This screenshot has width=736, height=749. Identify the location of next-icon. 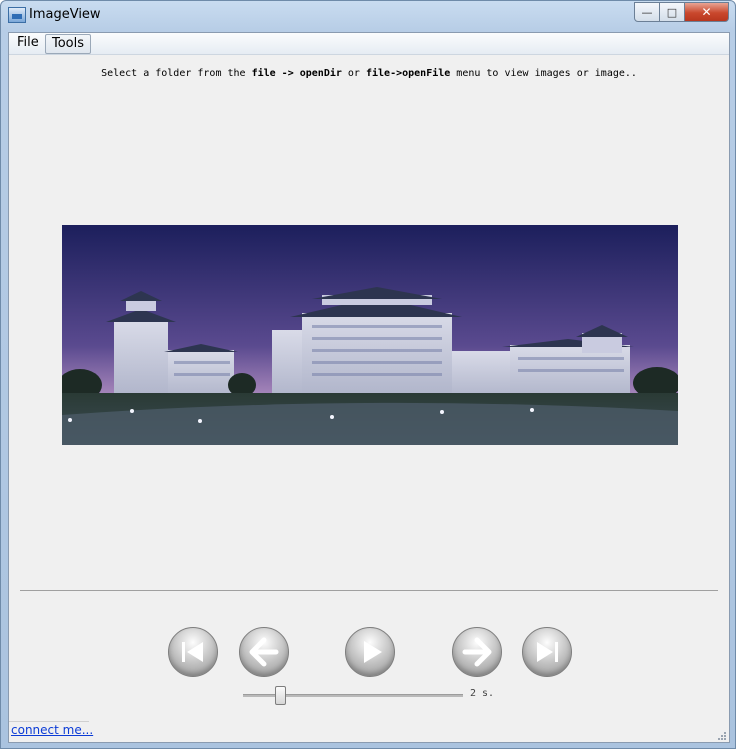
(477, 652).